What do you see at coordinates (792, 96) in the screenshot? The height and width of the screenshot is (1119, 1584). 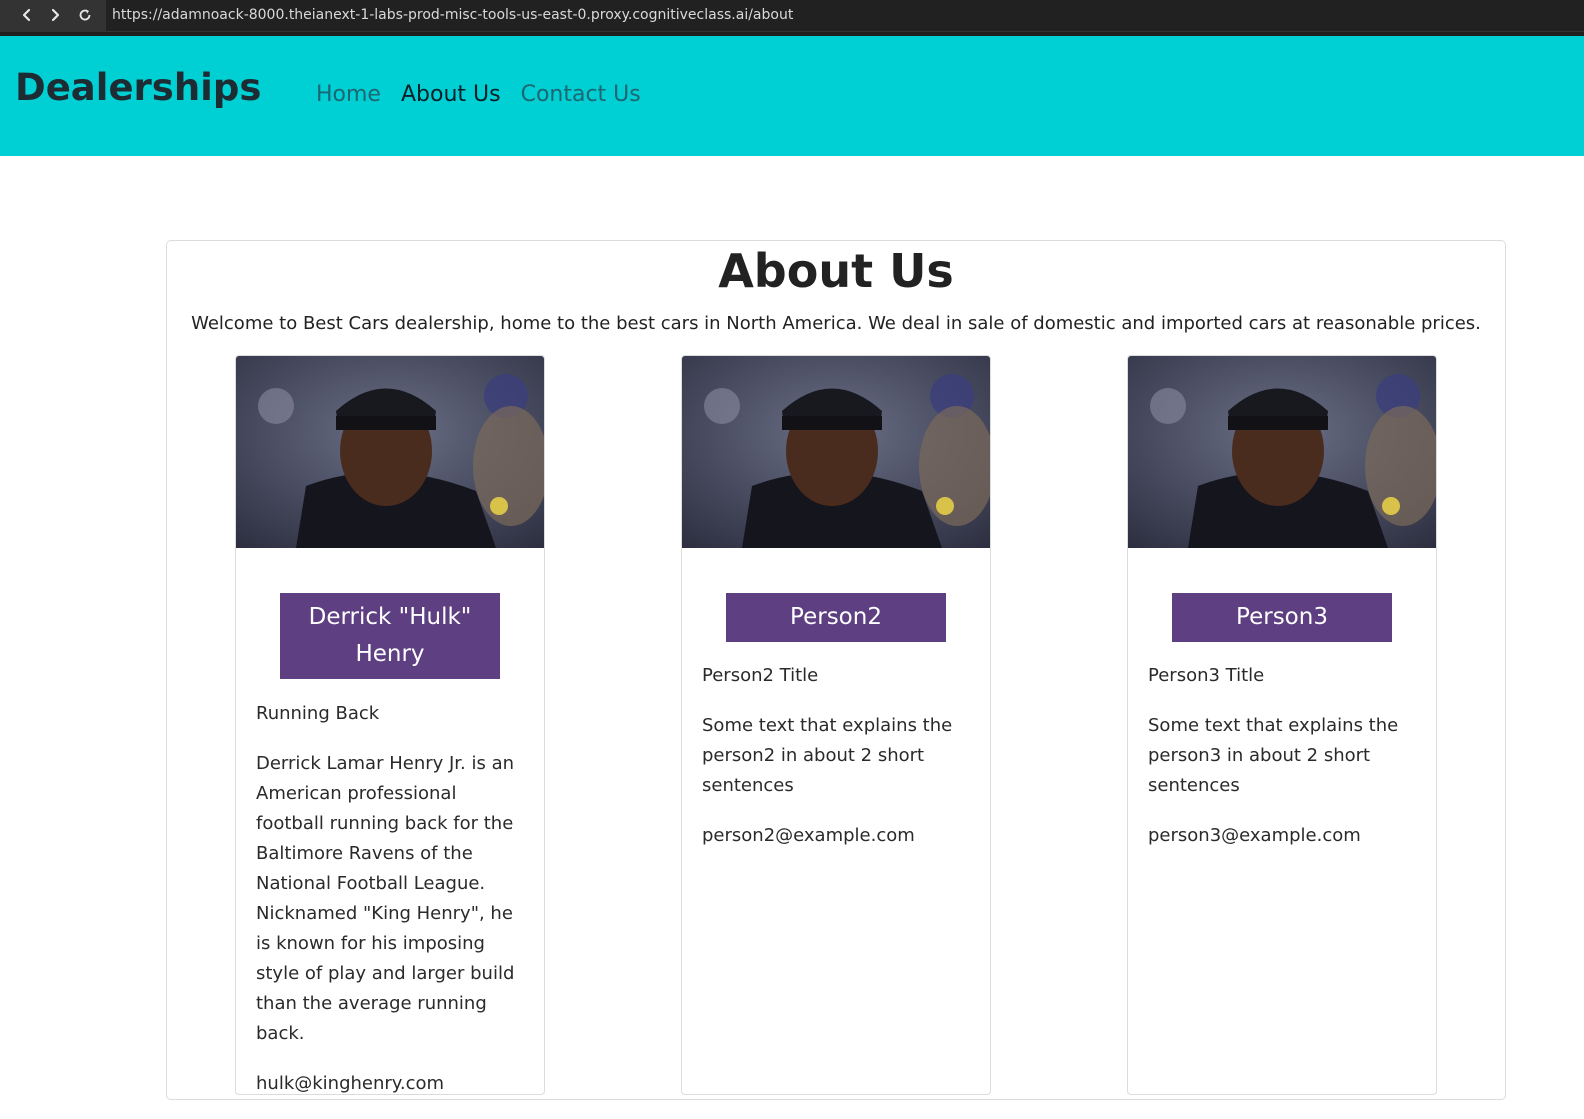 I see `site-navbar: Dealerships Home About Us Contact Us` at bounding box center [792, 96].